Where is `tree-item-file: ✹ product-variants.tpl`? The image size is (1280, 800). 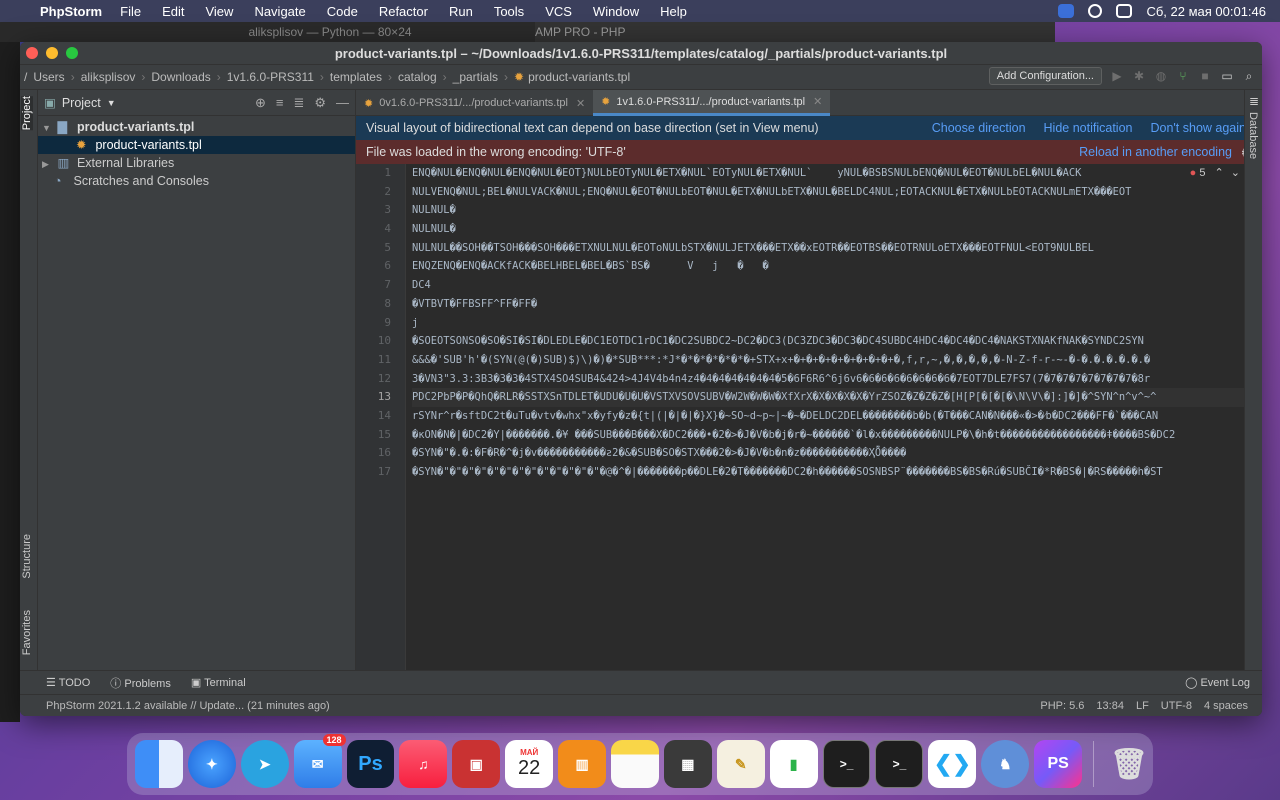 tree-item-file: ✹ product-variants.tpl is located at coordinates (196, 145).